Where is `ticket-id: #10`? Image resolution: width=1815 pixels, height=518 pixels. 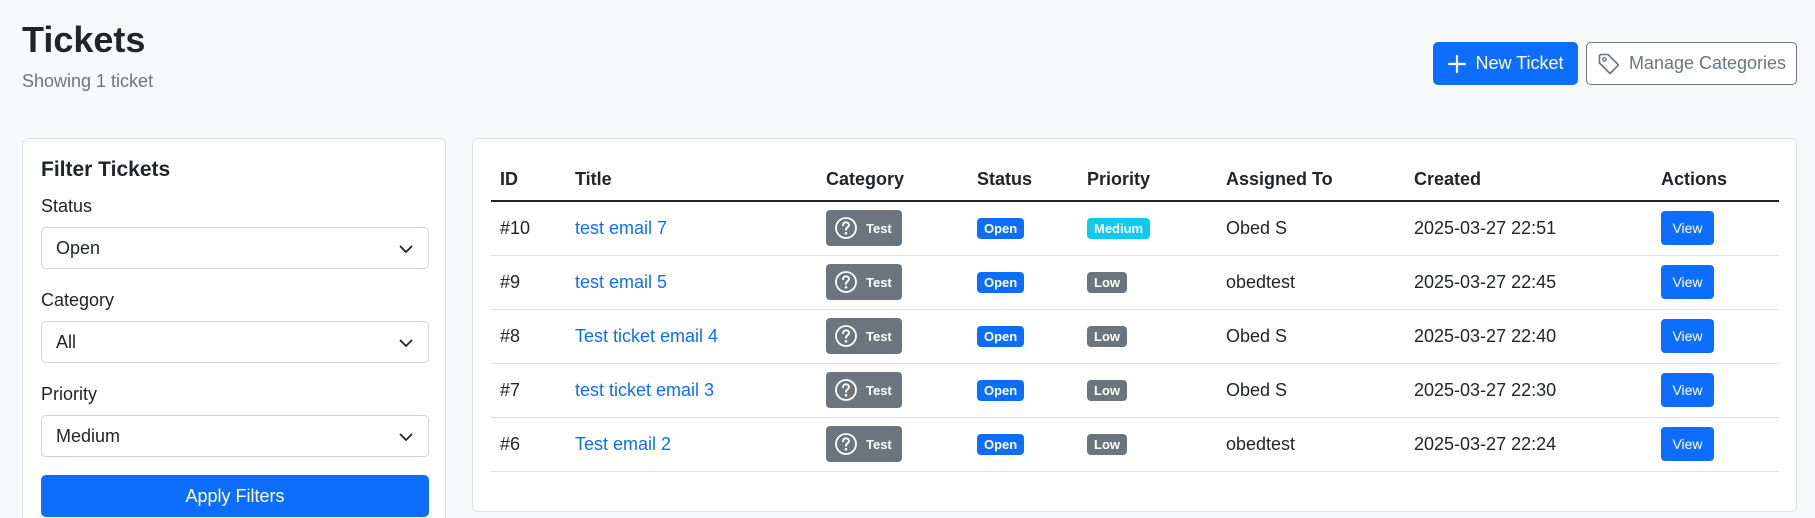 ticket-id: #10 is located at coordinates (528, 228).